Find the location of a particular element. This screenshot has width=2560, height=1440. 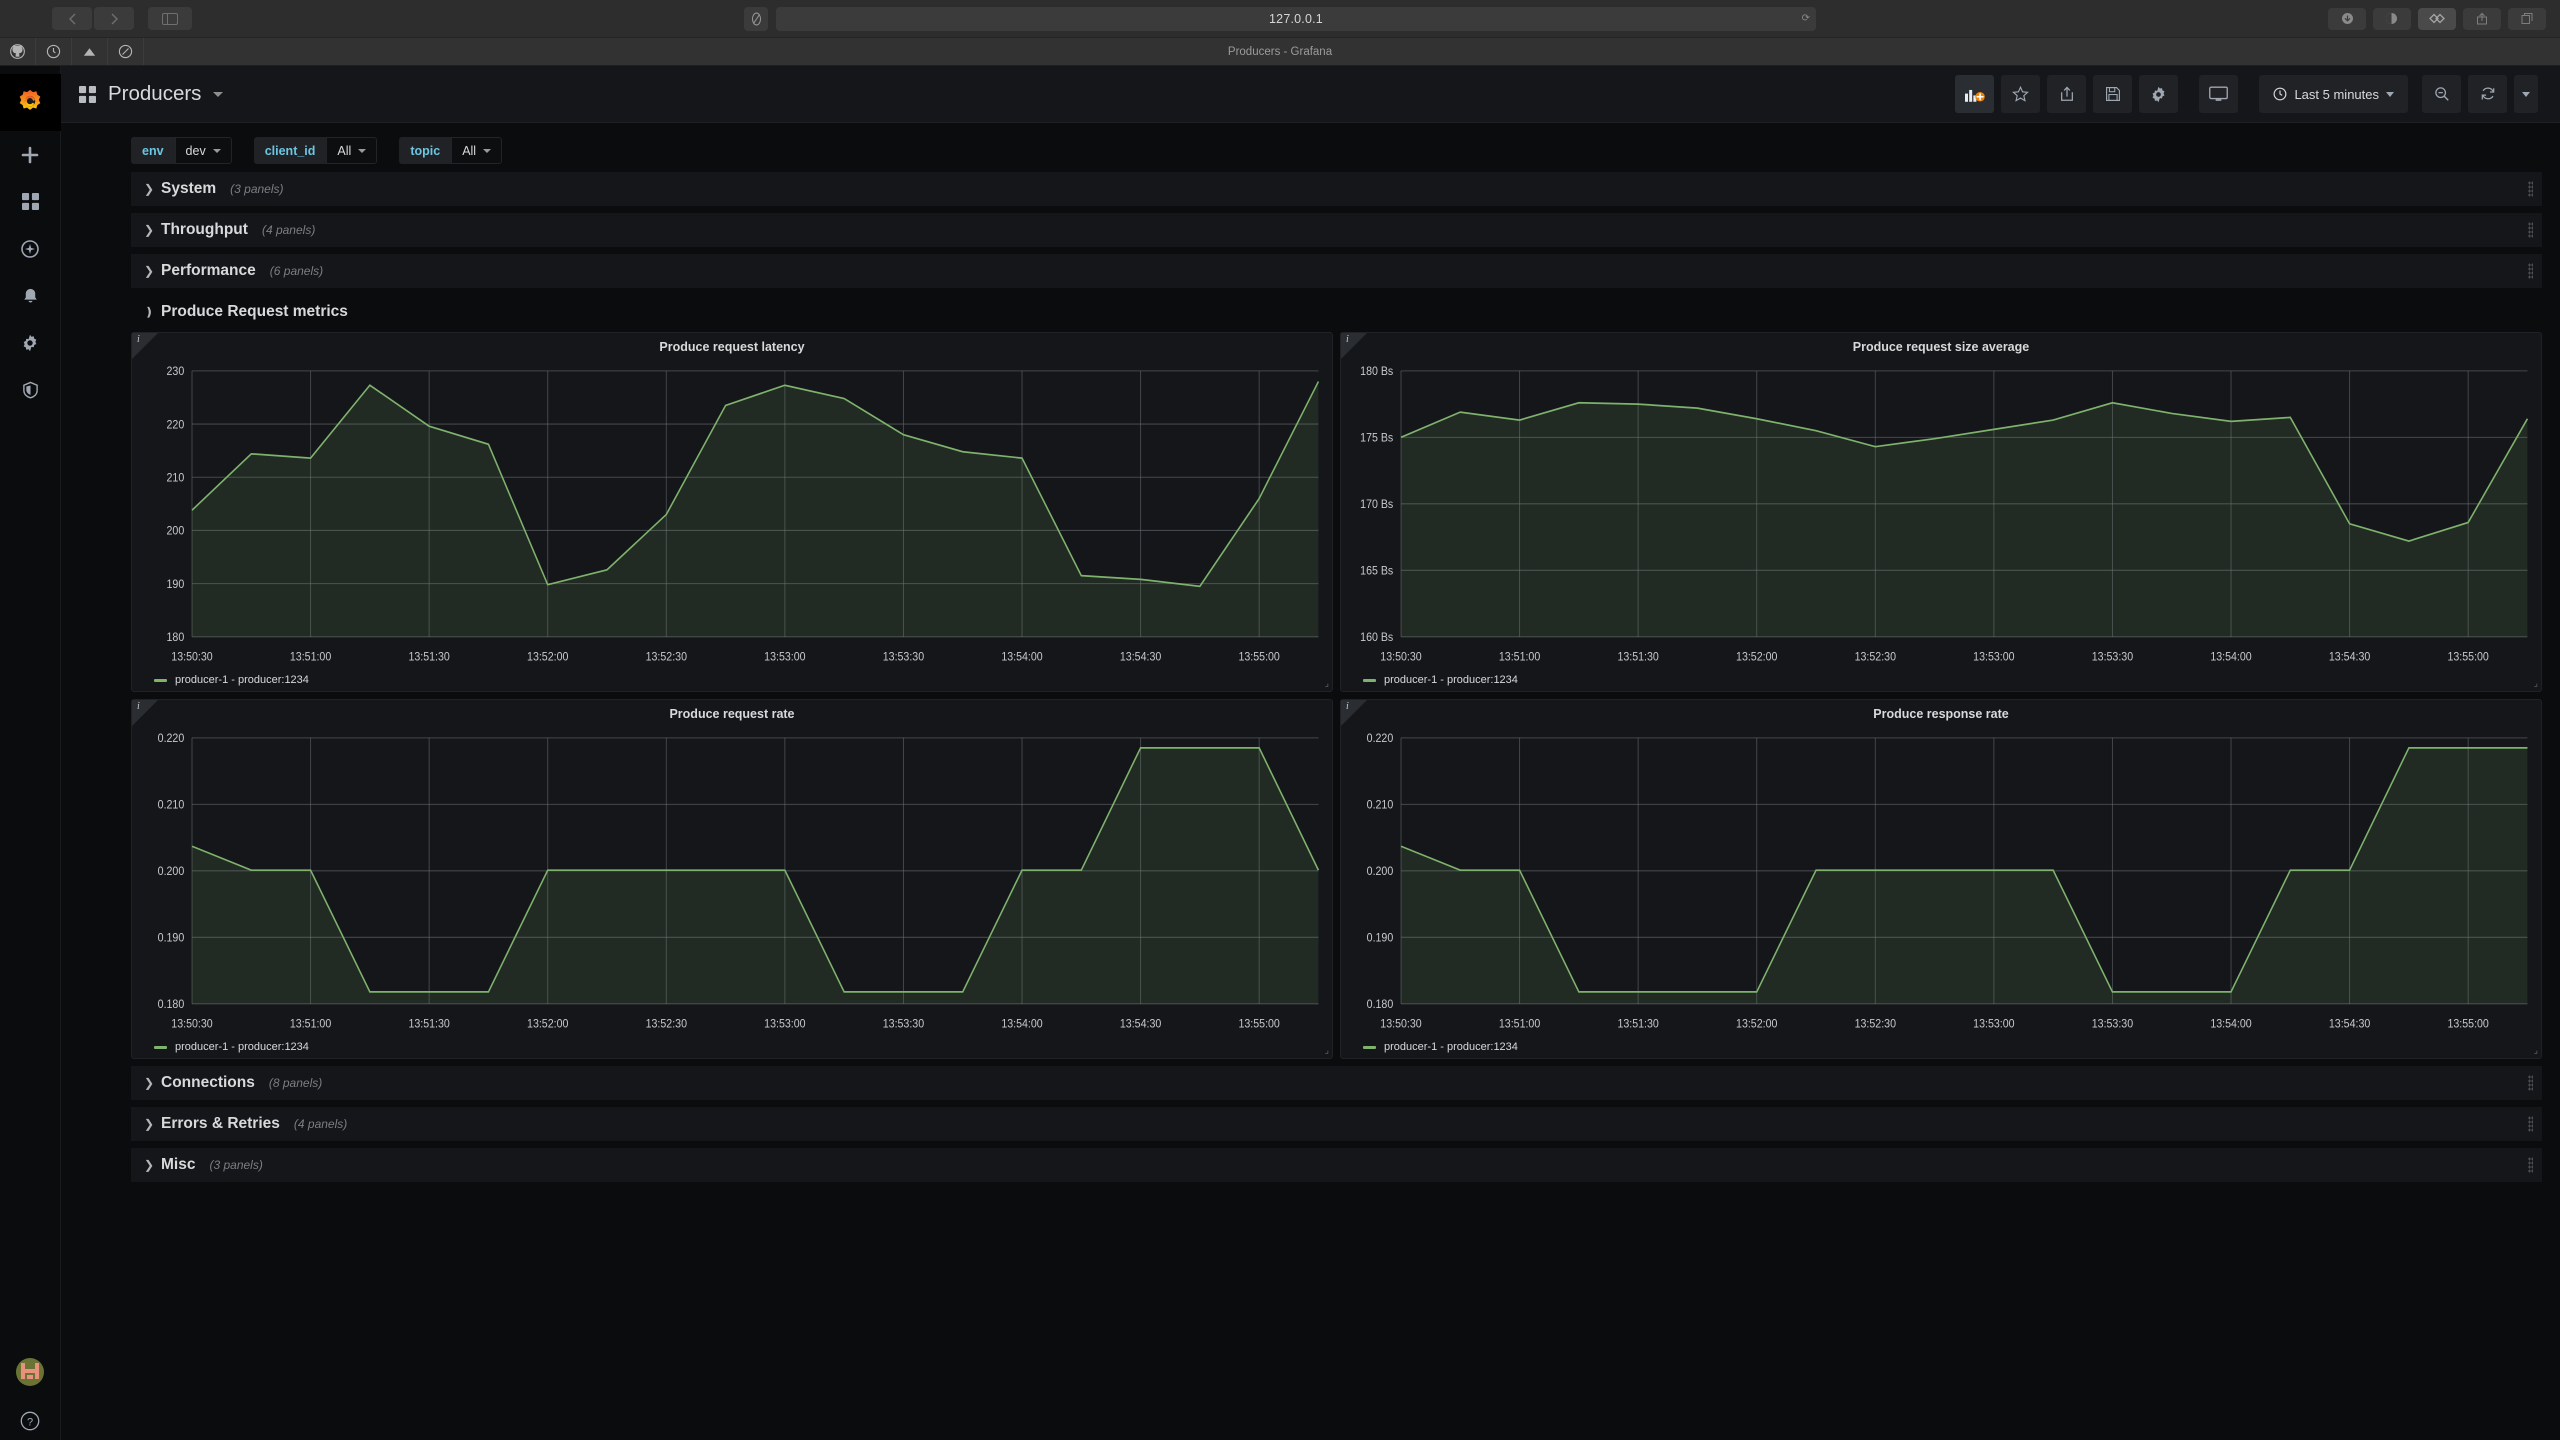

mark-favorite-button is located at coordinates (2021, 94).